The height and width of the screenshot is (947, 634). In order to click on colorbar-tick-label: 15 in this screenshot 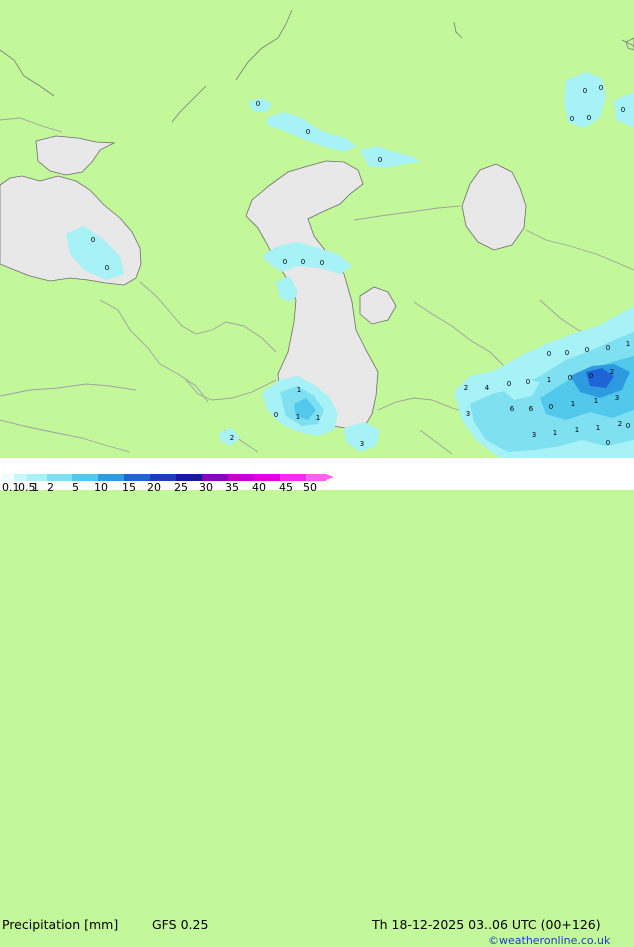, I will do `click(129, 487)`.